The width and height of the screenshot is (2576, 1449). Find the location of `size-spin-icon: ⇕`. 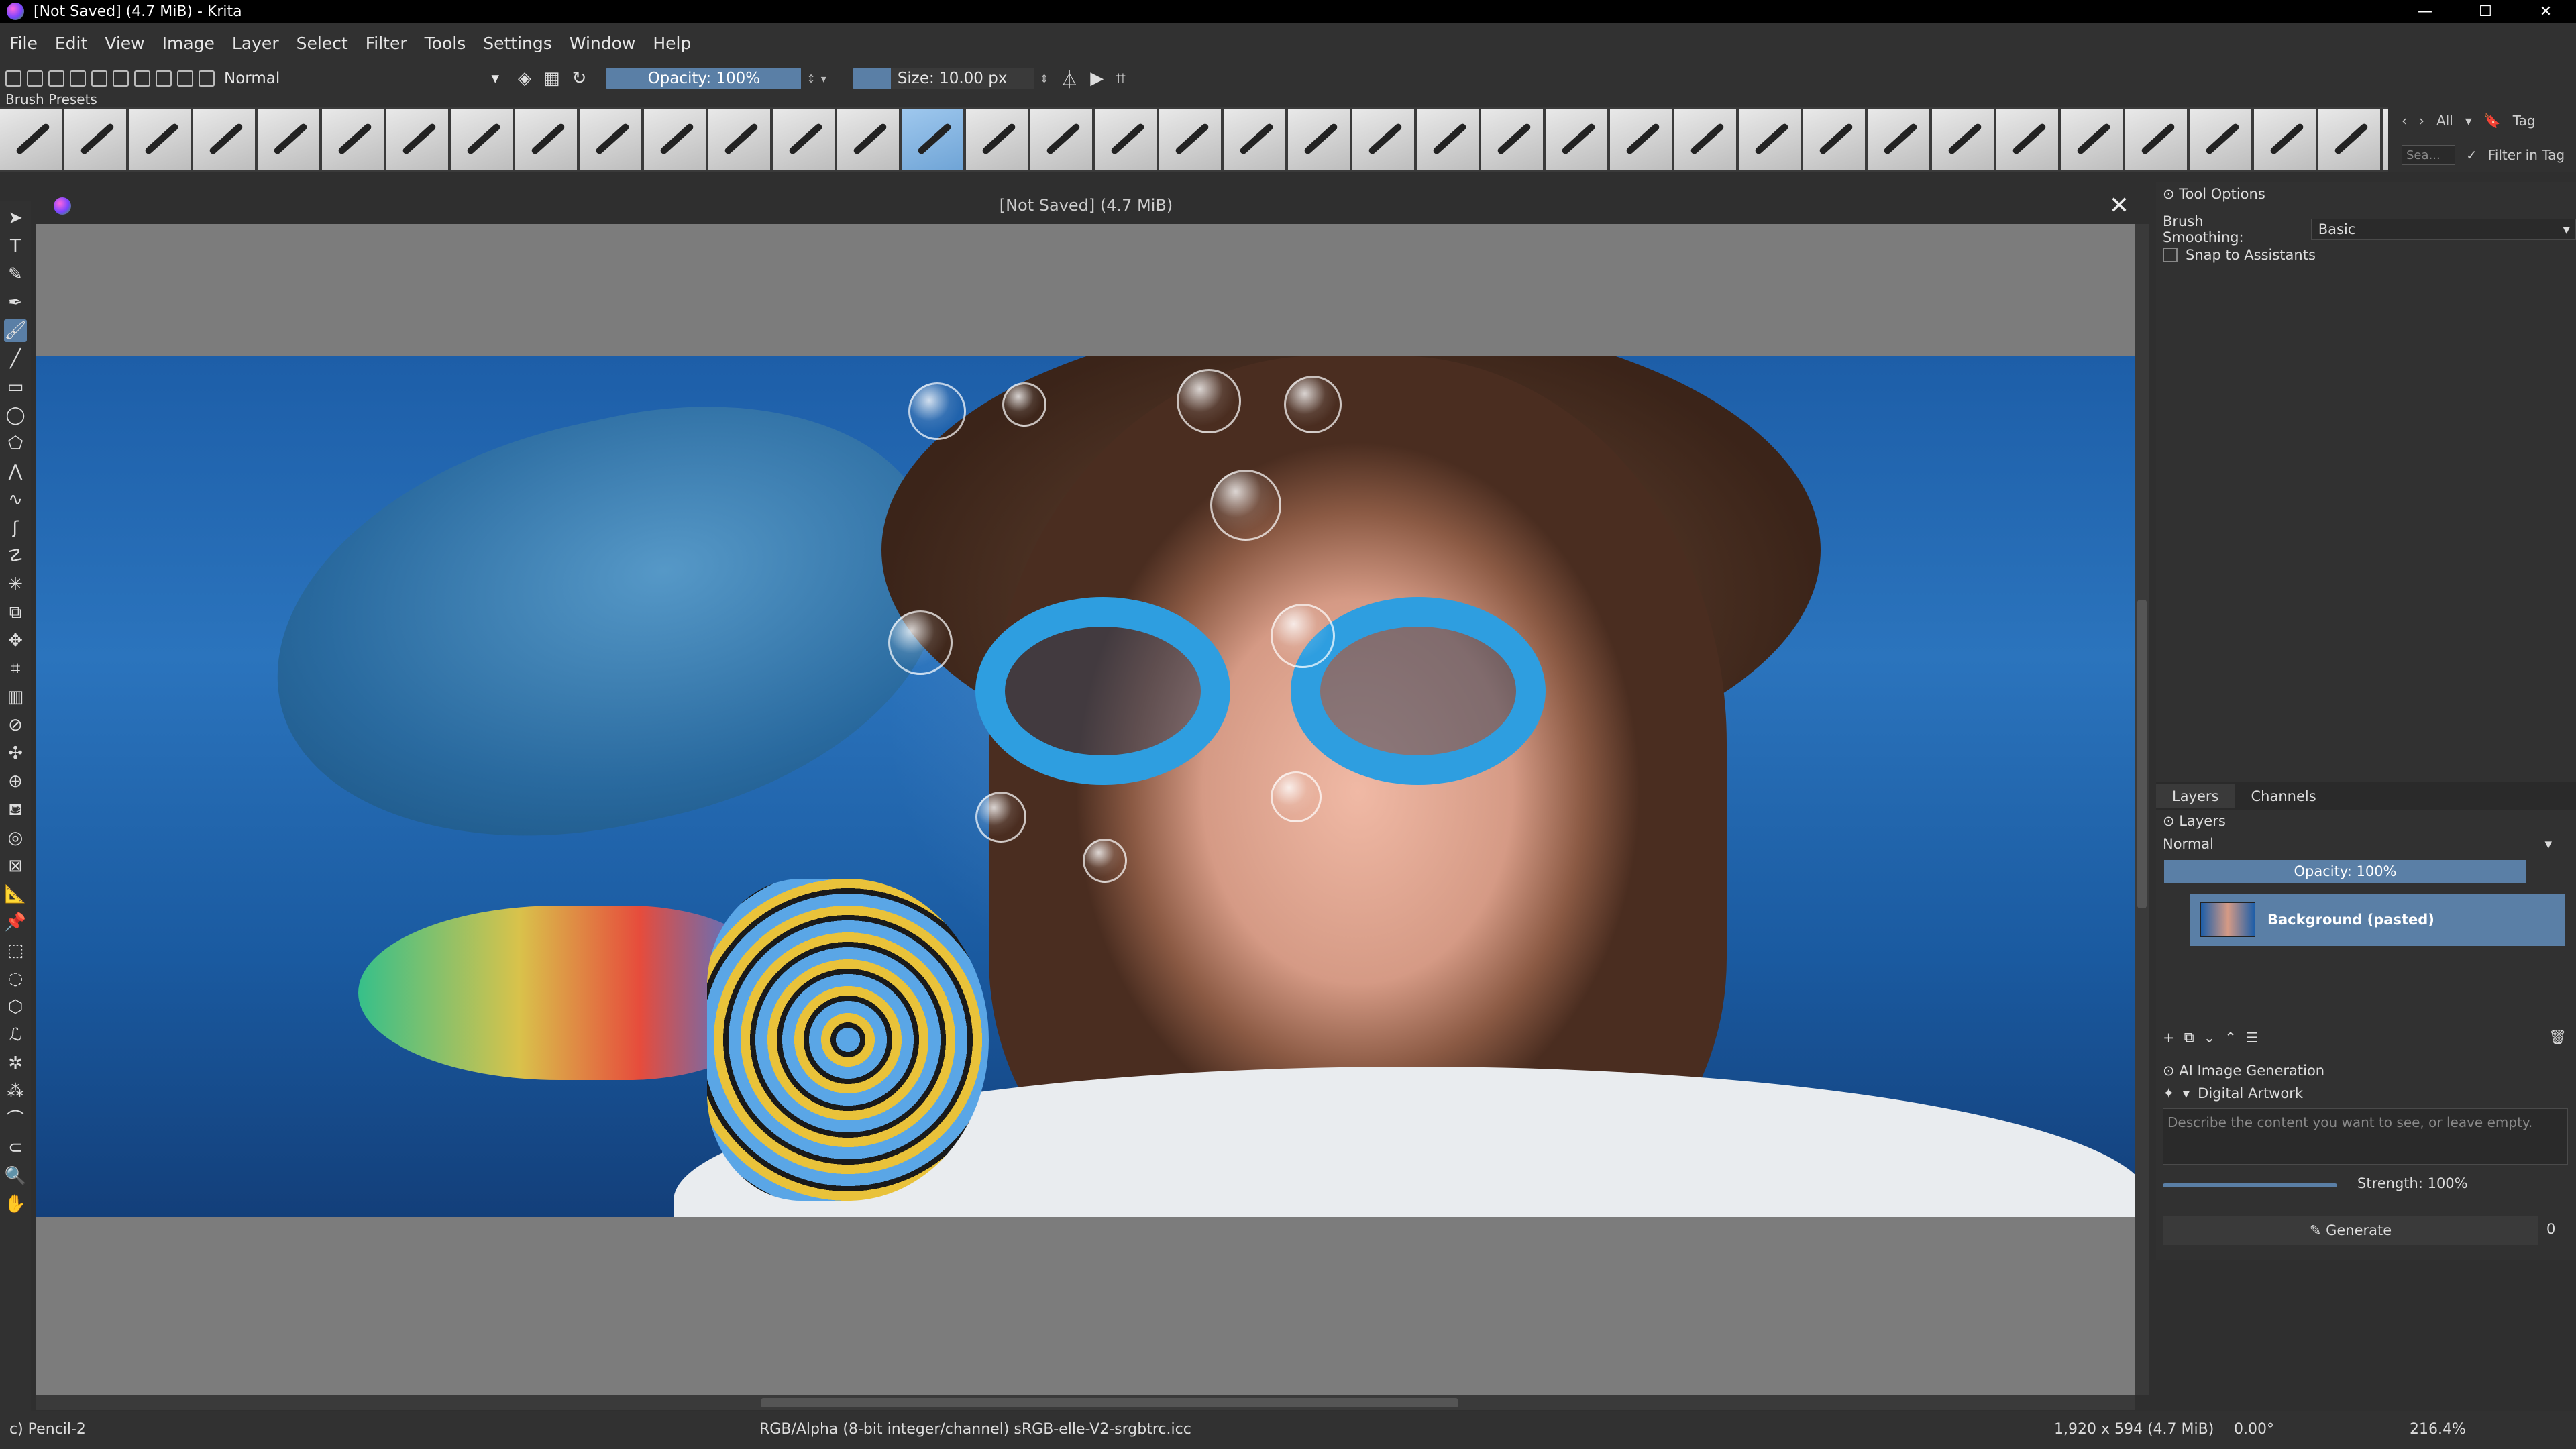

size-spin-icon: ⇕ is located at coordinates (1044, 78).